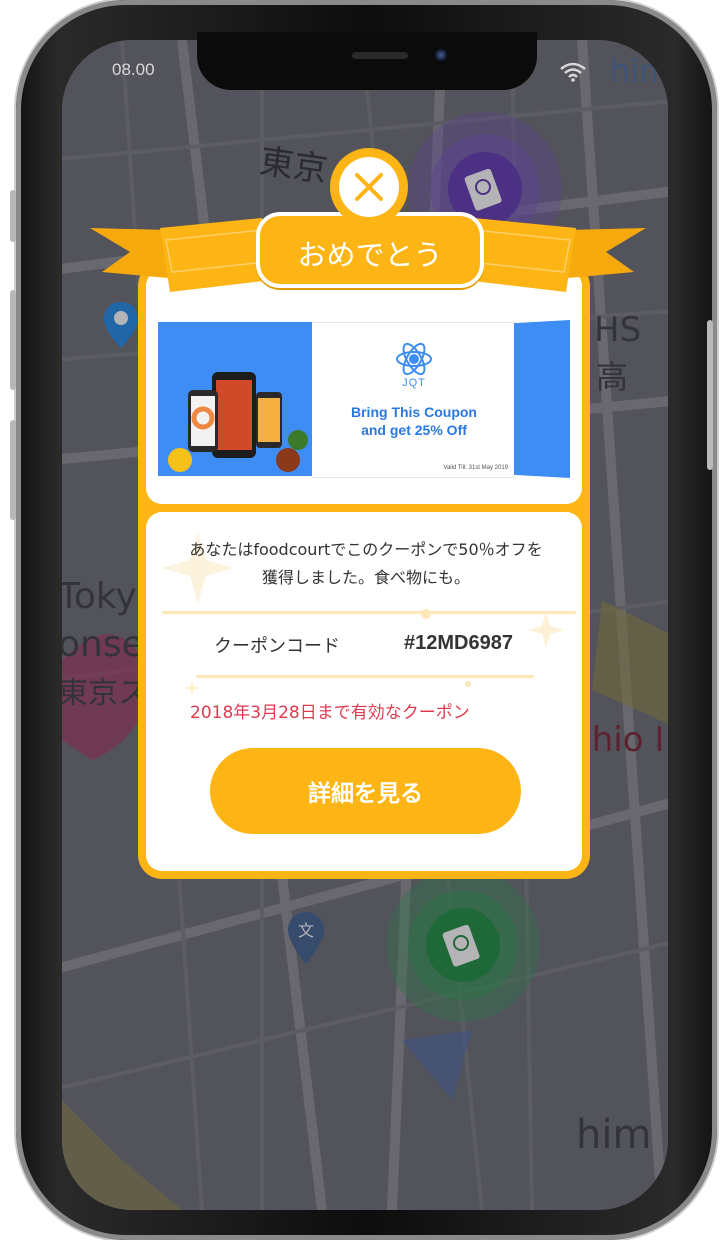 The height and width of the screenshot is (1240, 723). I want to click on coupon-promo-photo, so click(235, 399).